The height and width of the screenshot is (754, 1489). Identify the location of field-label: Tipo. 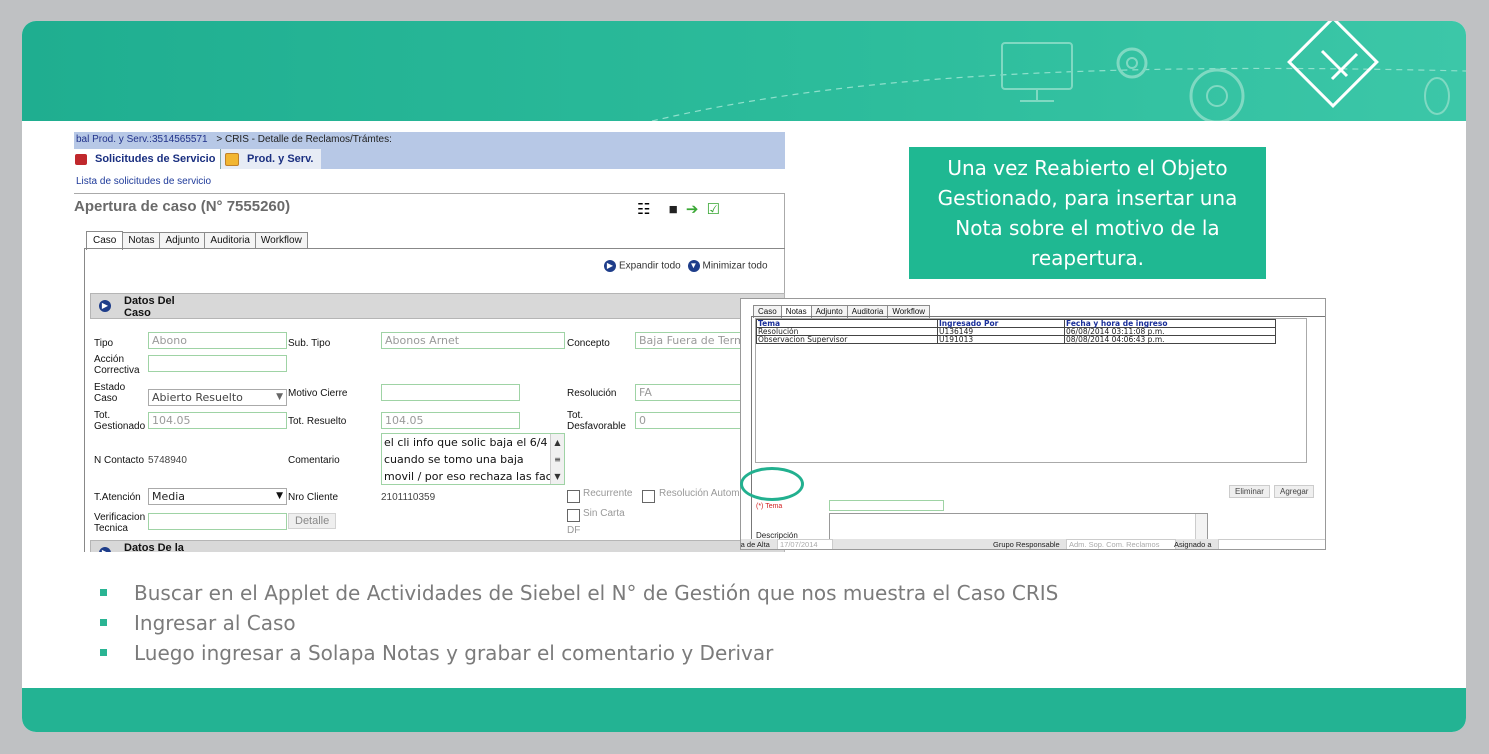
(104, 343).